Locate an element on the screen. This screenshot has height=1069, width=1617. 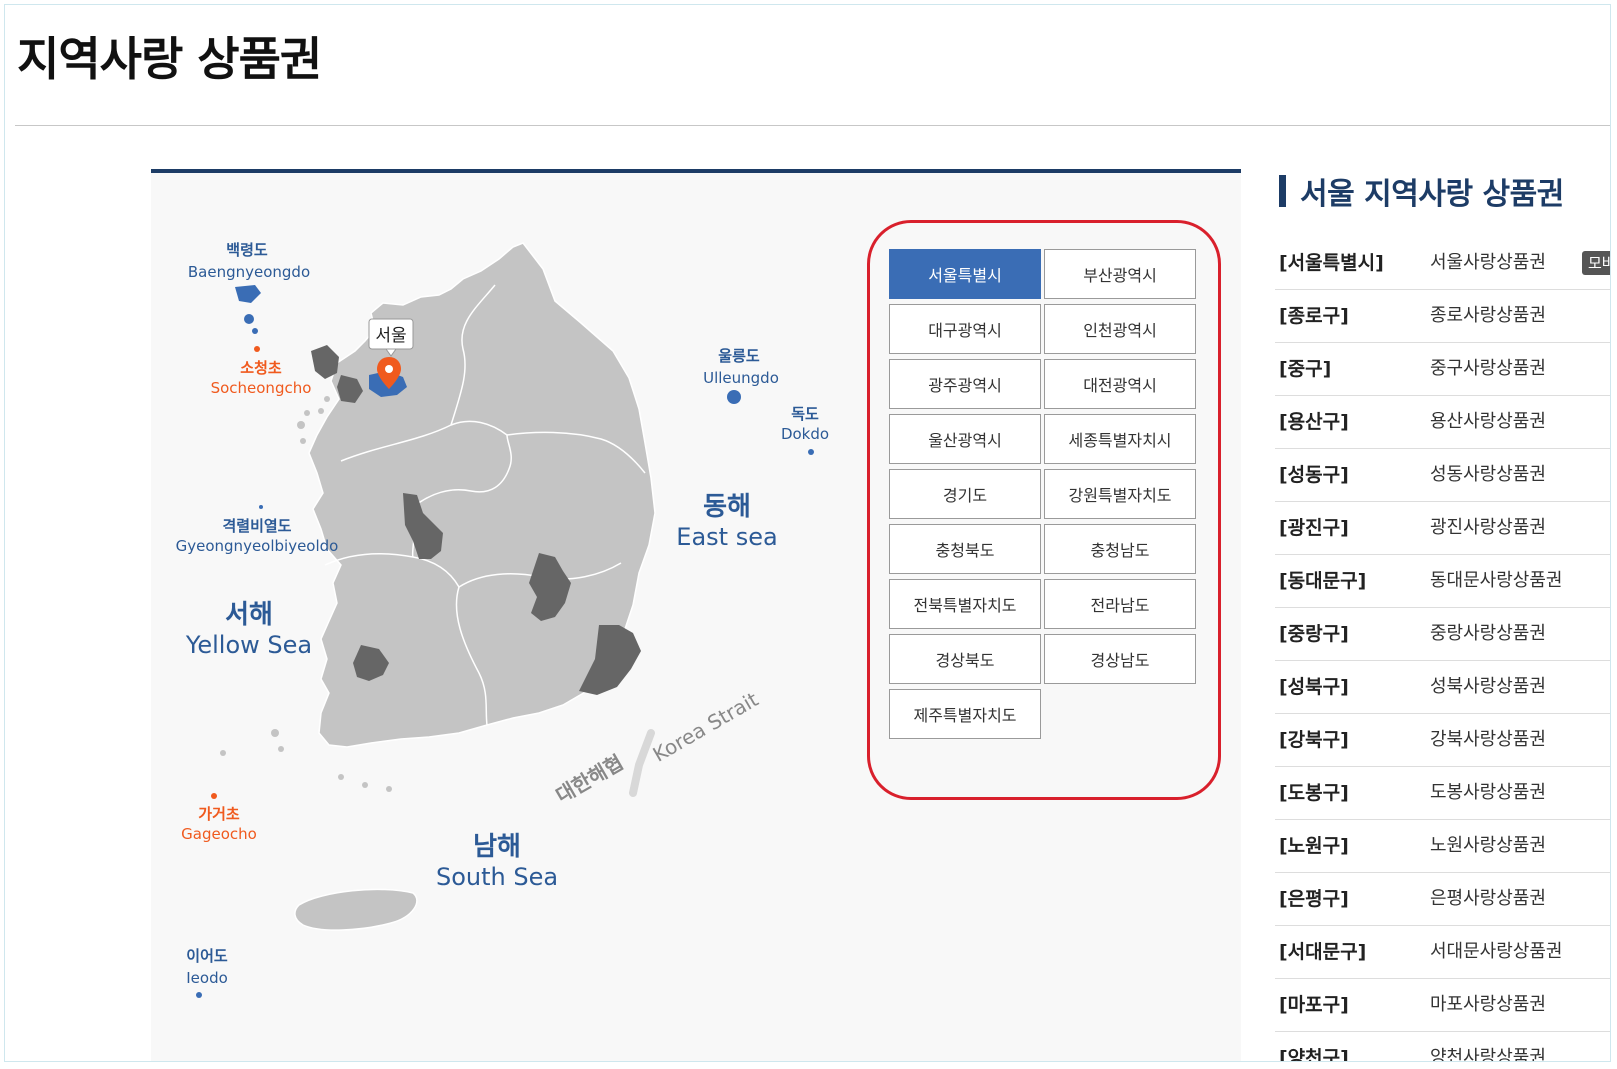
label-socheongcho-kr: 소청초 is located at coordinates (261, 368).